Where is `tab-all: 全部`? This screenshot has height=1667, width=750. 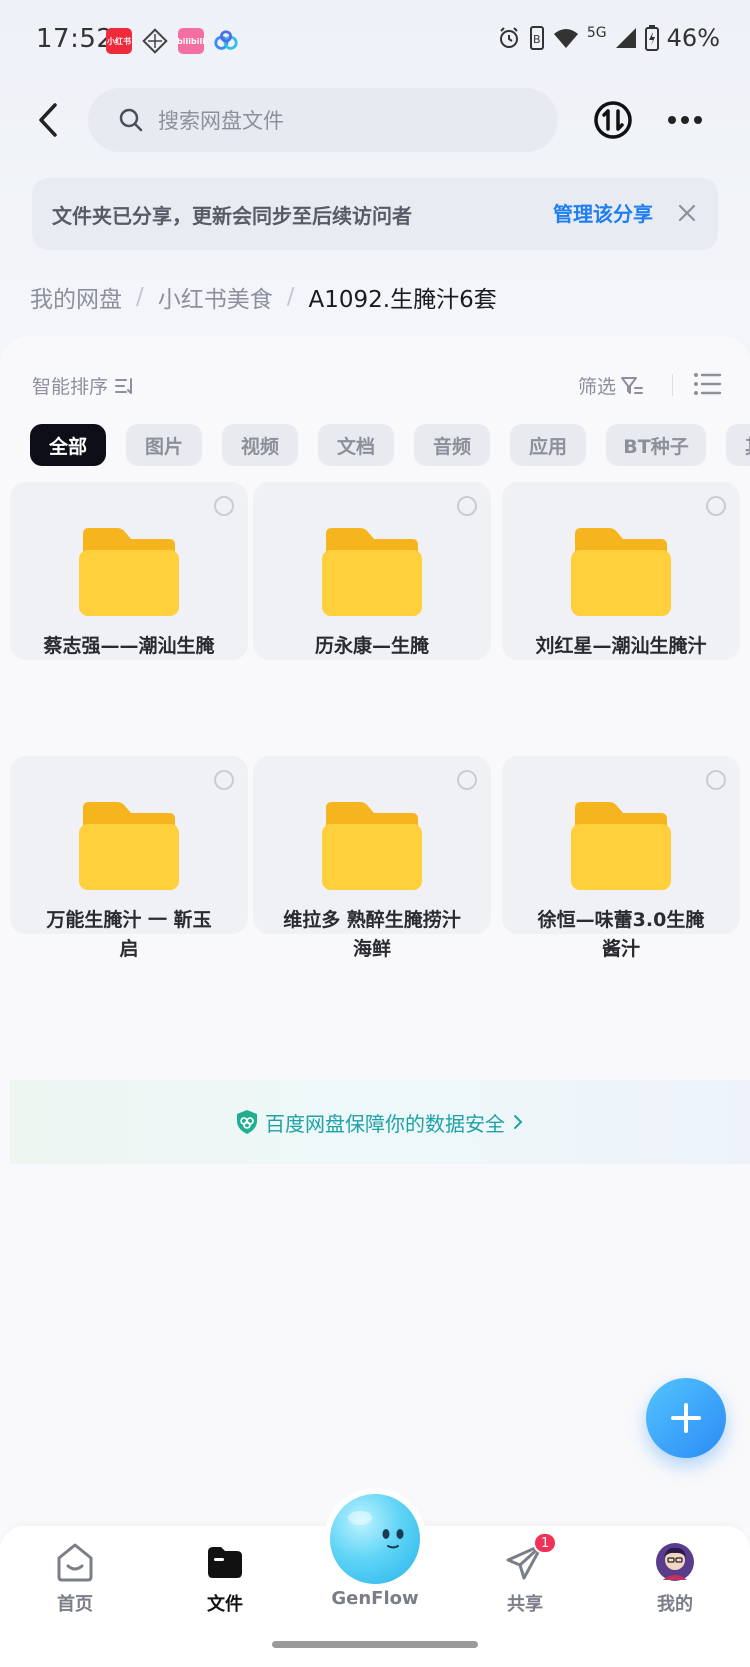
tab-all: 全部 is located at coordinates (68, 445).